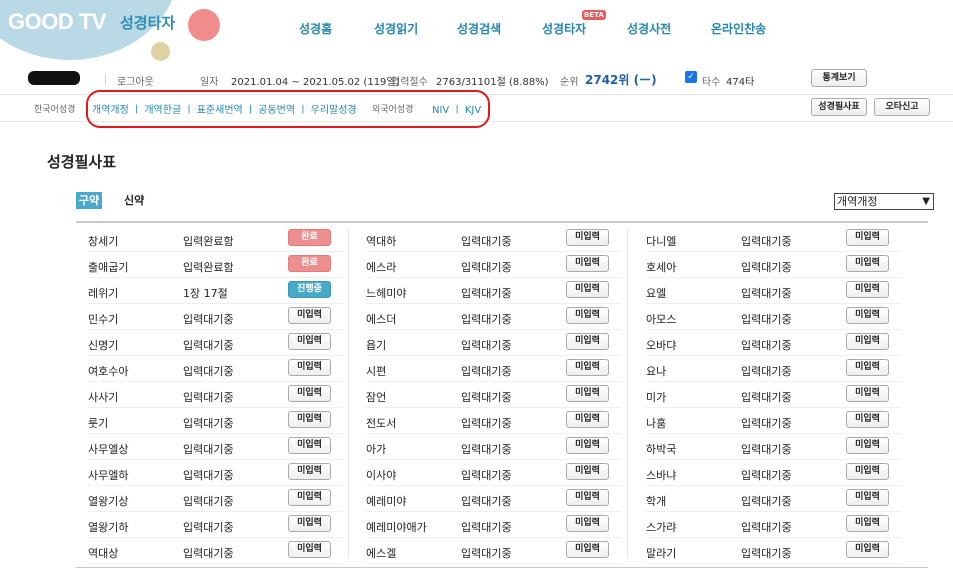 This screenshot has height=583, width=953. Describe the element at coordinates (564, 28) in the screenshot. I see `nav-bible-typing: 성경타자` at that location.